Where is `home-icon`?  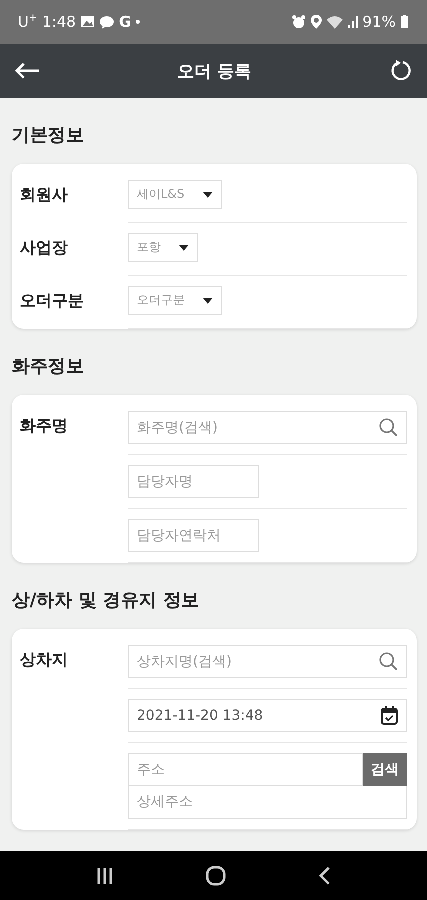 home-icon is located at coordinates (216, 876).